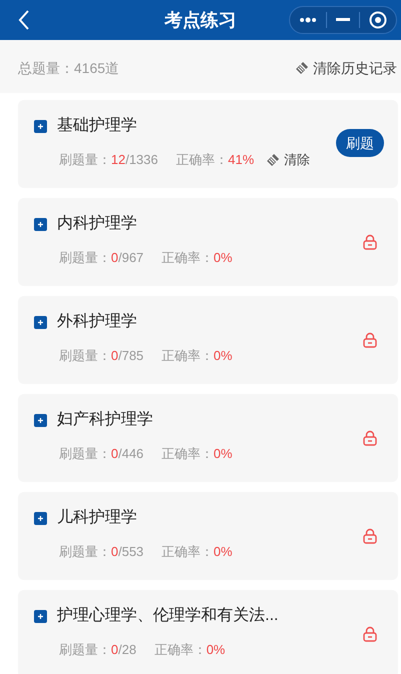  What do you see at coordinates (378, 20) in the screenshot?
I see `close-icon` at bounding box center [378, 20].